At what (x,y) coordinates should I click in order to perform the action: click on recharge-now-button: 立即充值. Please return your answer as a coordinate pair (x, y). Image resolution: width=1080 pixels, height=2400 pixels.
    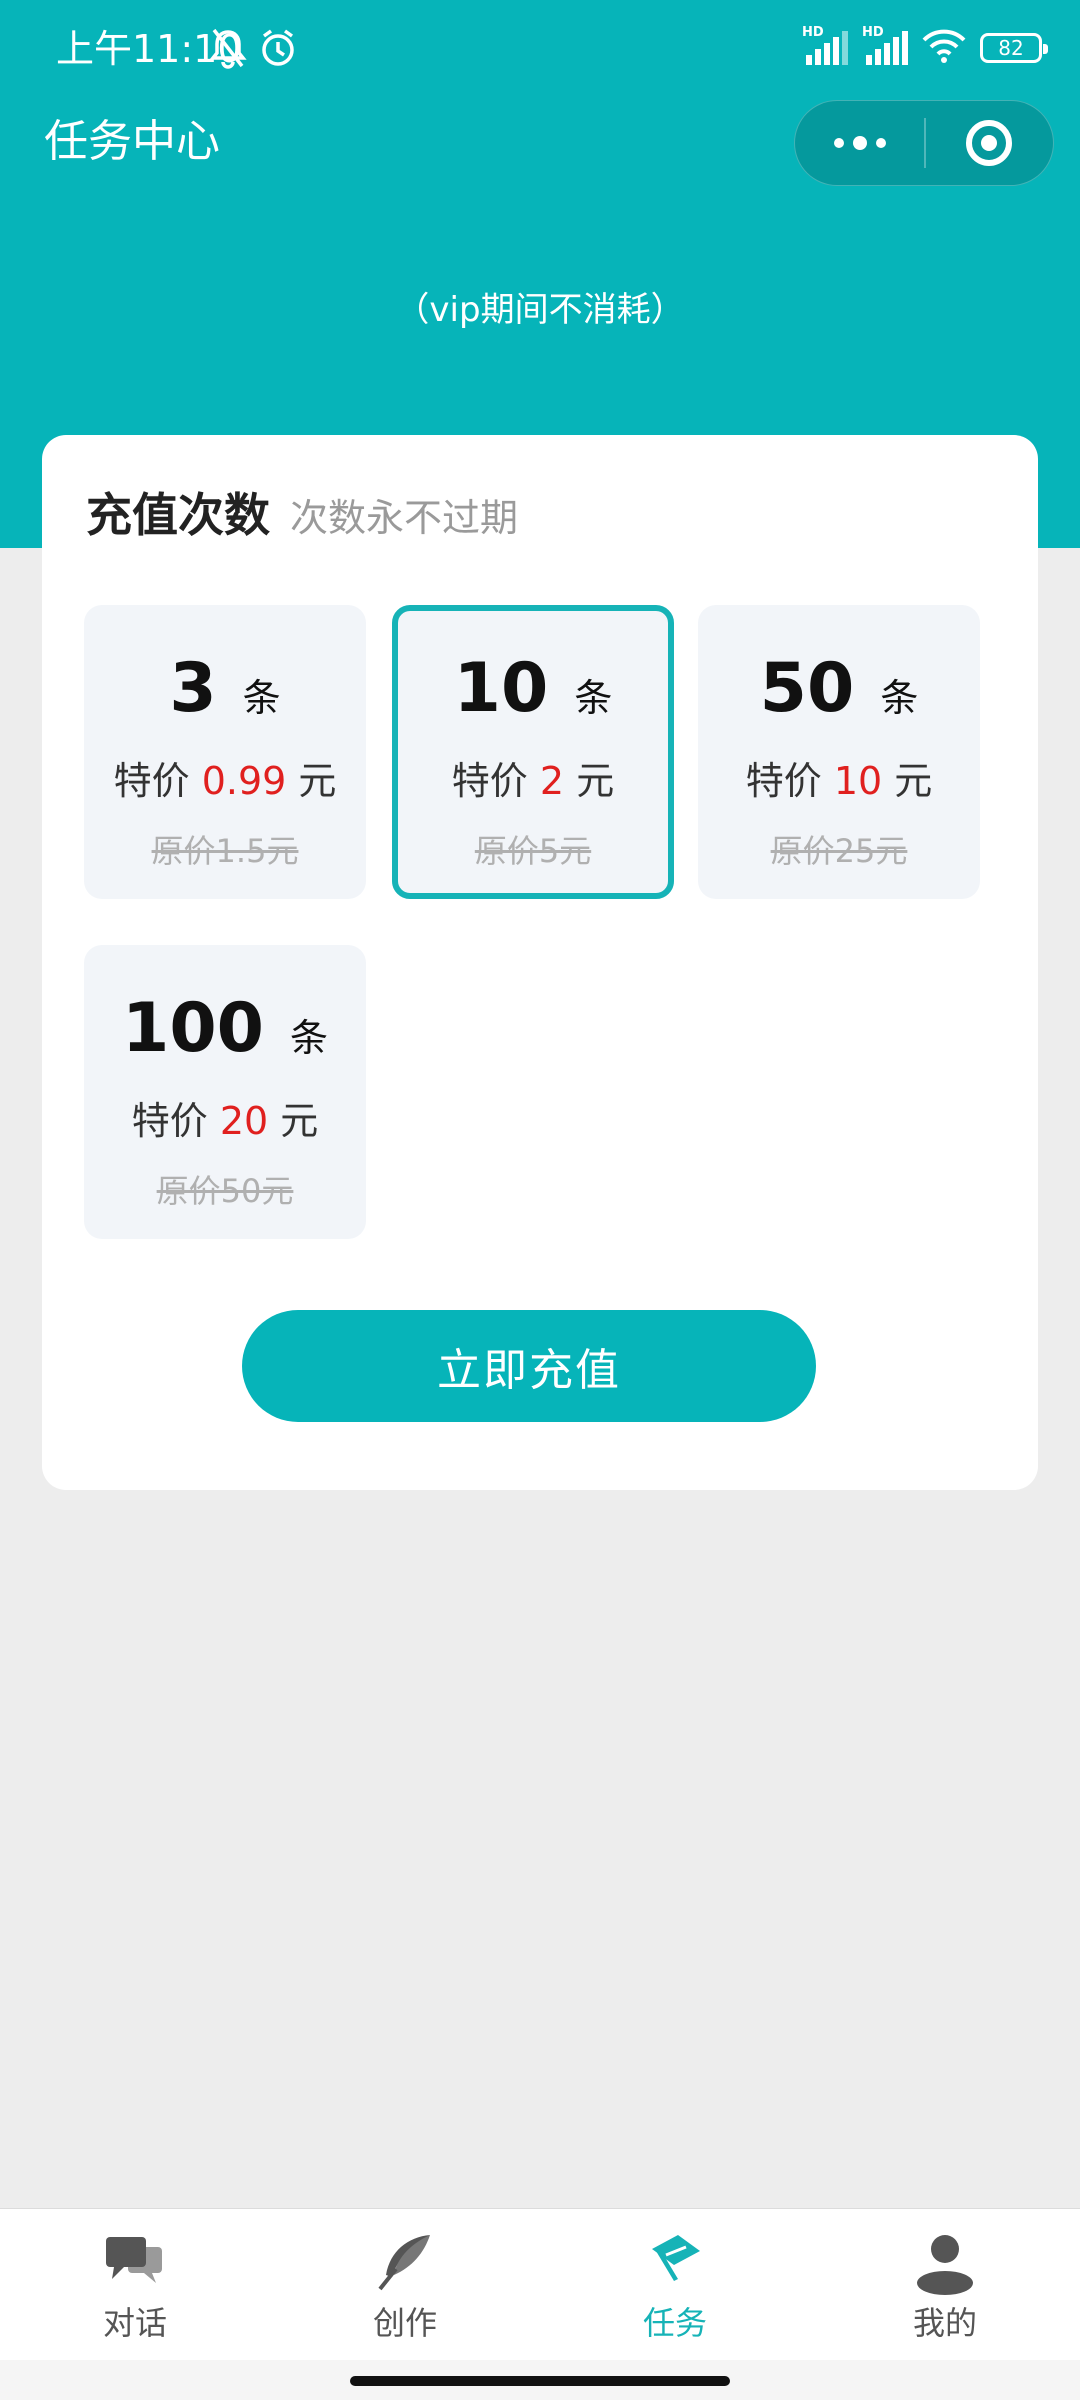
    Looking at the image, I should click on (529, 1366).